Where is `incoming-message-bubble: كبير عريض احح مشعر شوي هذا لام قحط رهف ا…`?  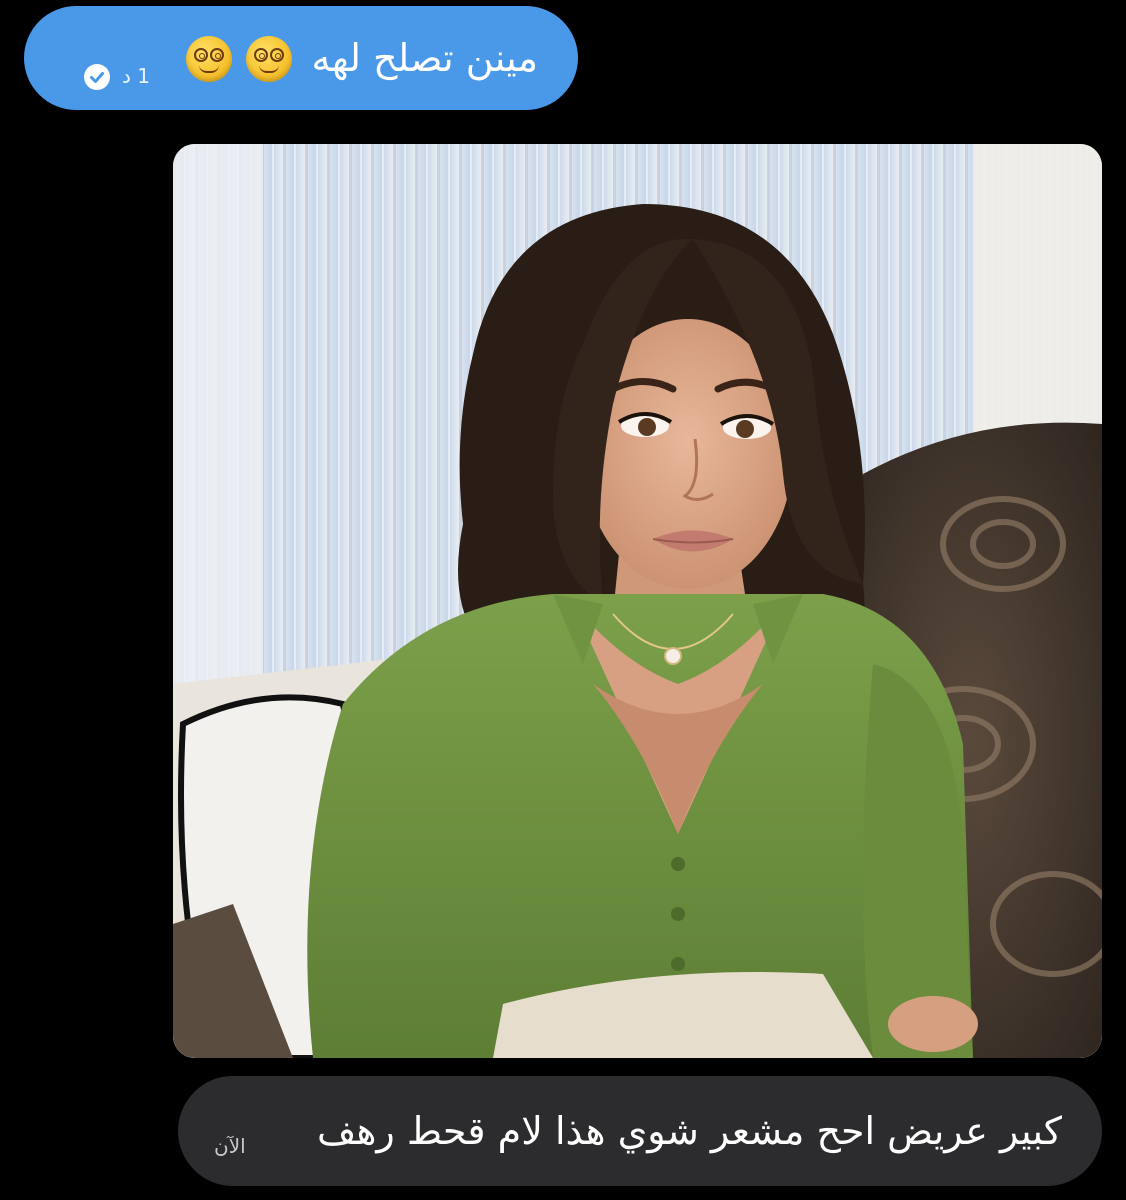
incoming-message-bubble: كبير عريض احح مشعر شوي هذا لام قحط رهف ا… is located at coordinates (640, 1131).